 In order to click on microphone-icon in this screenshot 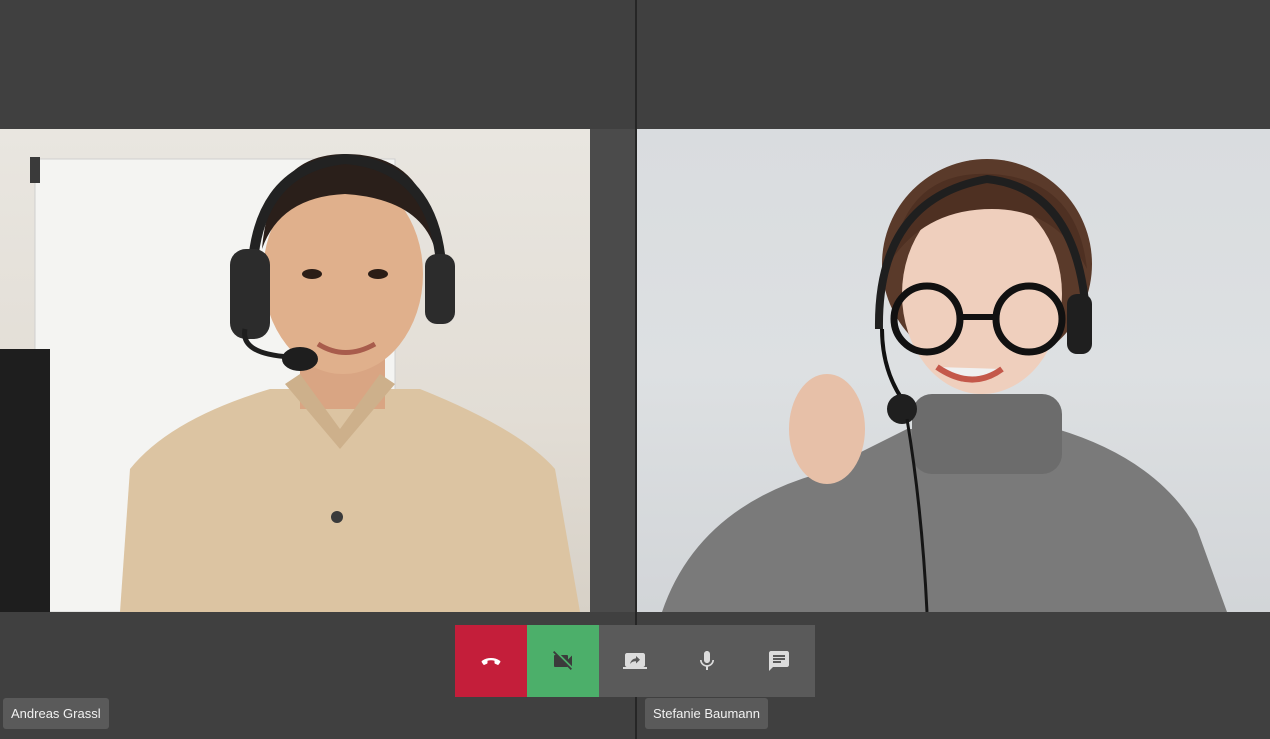, I will do `click(707, 660)`.